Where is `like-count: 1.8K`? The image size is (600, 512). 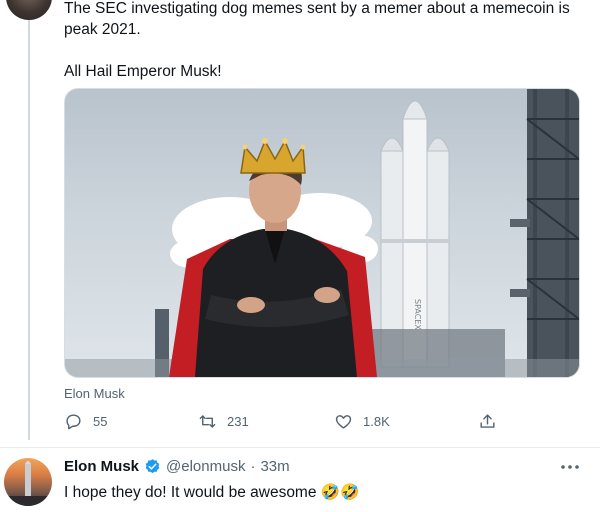
like-count: 1.8K is located at coordinates (376, 421).